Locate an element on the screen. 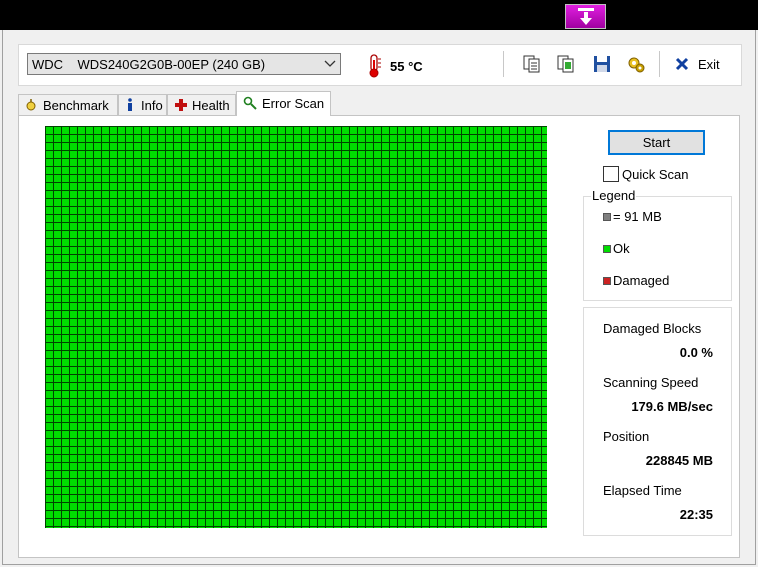 This screenshot has width=758, height=567. tab-health: Health is located at coordinates (201, 104).